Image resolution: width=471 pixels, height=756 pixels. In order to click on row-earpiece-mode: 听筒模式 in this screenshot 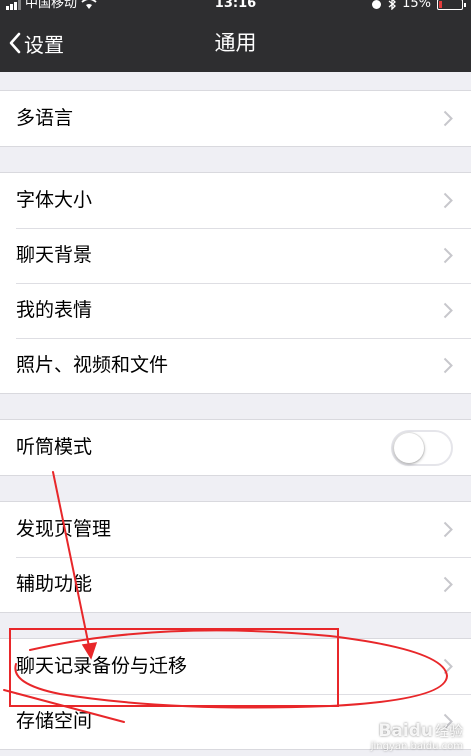, I will do `click(235, 447)`.